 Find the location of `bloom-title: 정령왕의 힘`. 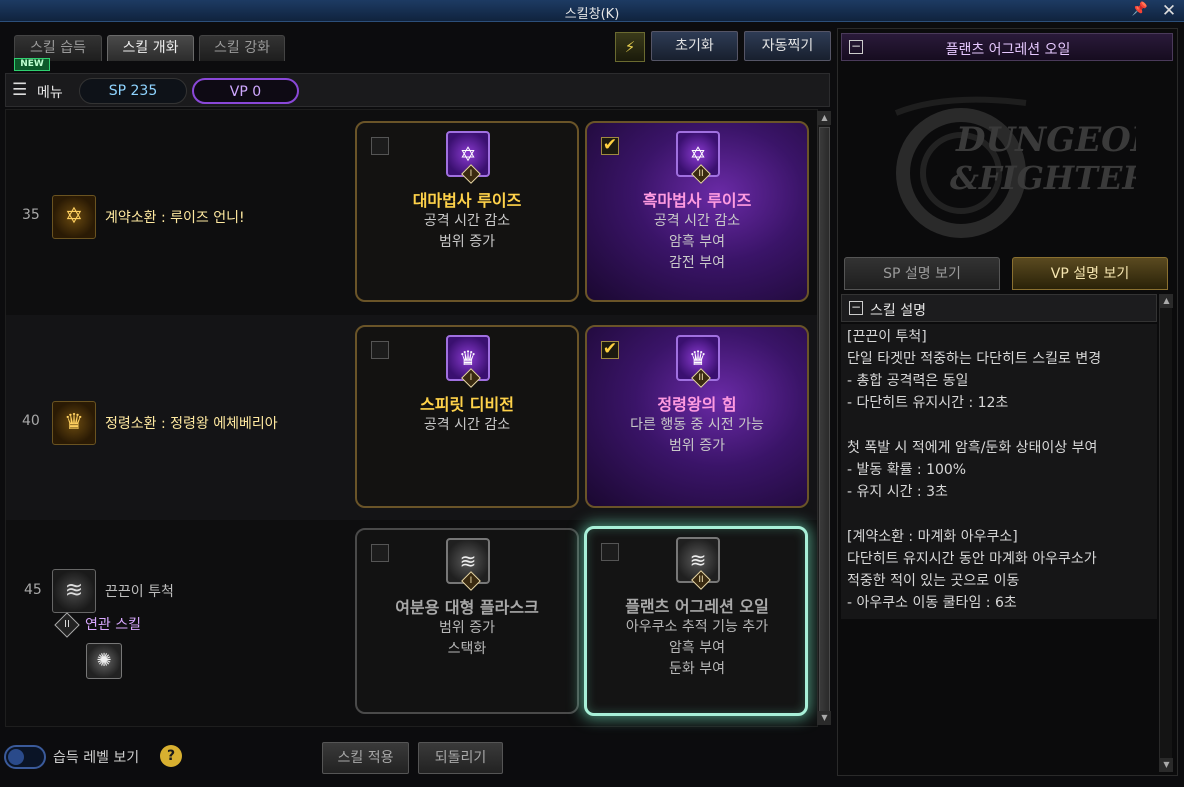

bloom-title: 정령왕의 힘 is located at coordinates (697, 404).